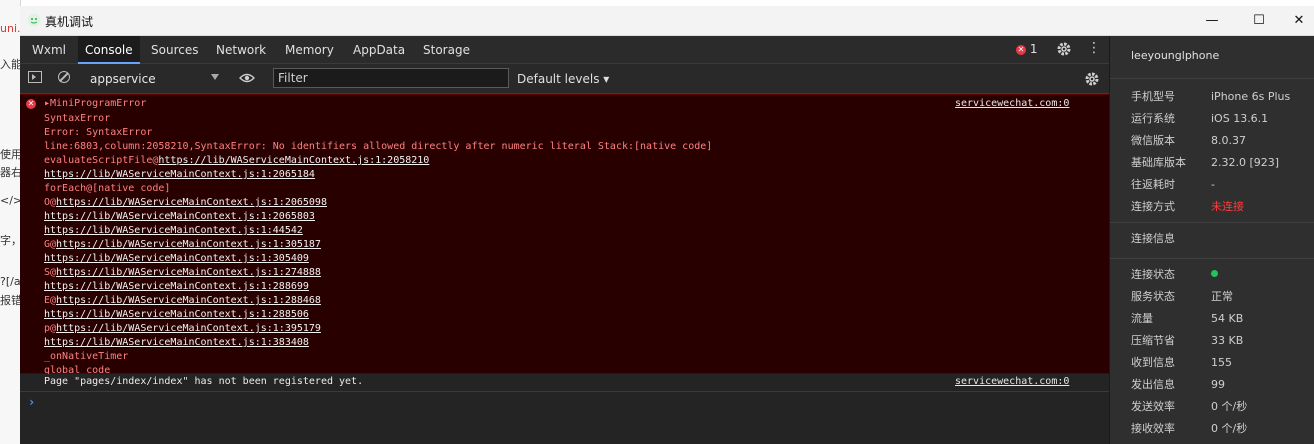 Image resolution: width=1314 pixels, height=444 pixels. What do you see at coordinates (1158, 162) in the screenshot?
I see `info-label: 基础库版本` at bounding box center [1158, 162].